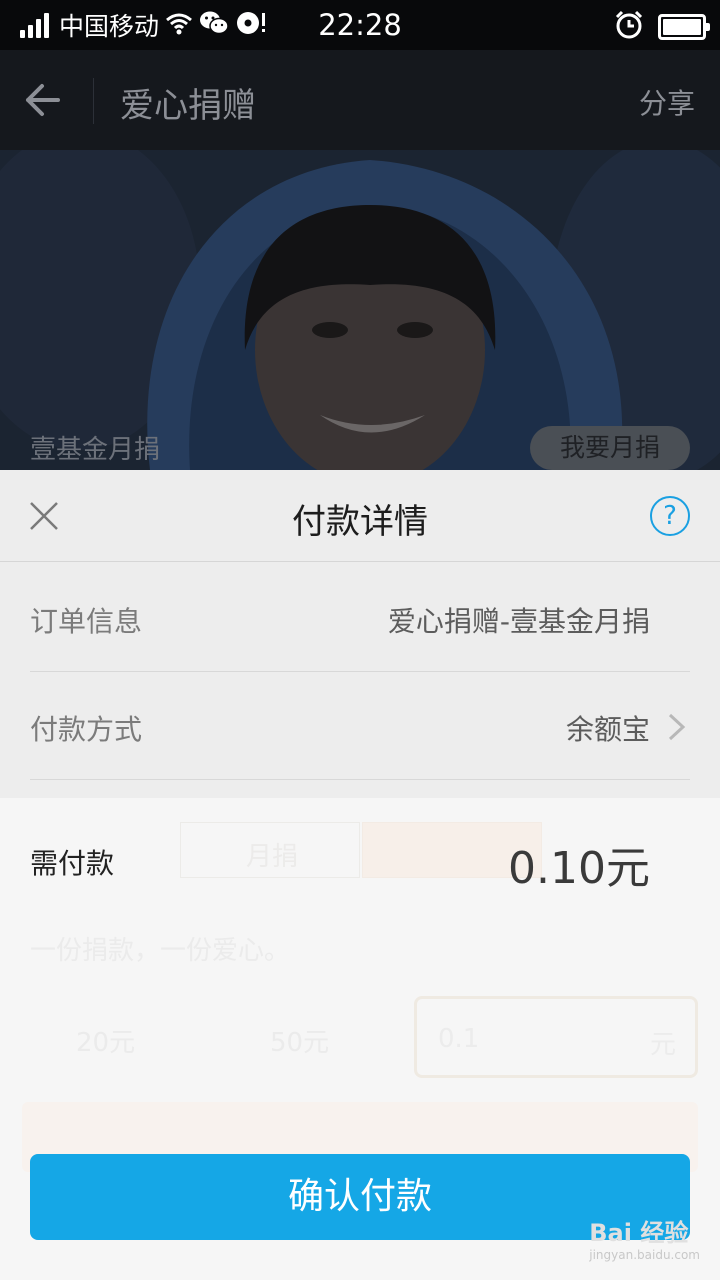  I want to click on status-bar: 中国移动 22:28, so click(360, 25).